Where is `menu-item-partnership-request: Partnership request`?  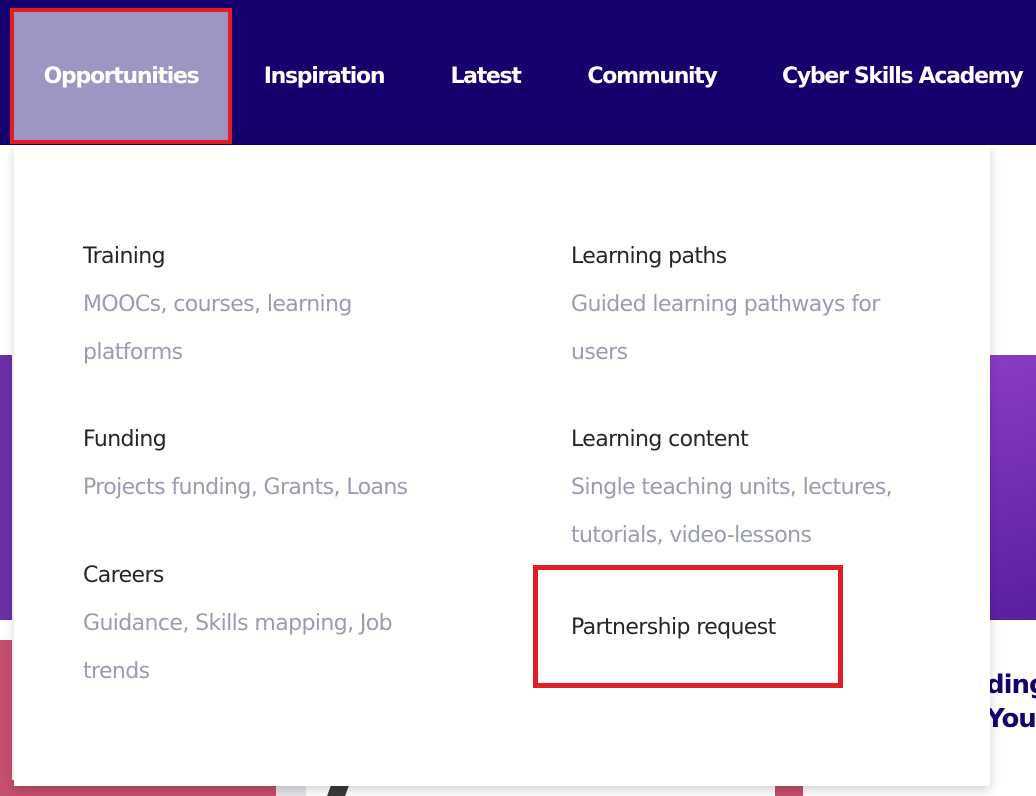
menu-item-partnership-request: Partnership request is located at coordinates (688, 626).